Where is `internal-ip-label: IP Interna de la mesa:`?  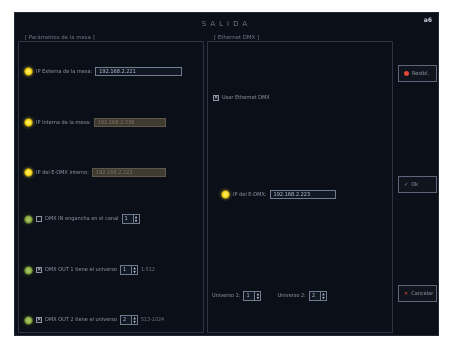
internal-ip-label: IP Interna de la mesa: is located at coordinates (63, 122).